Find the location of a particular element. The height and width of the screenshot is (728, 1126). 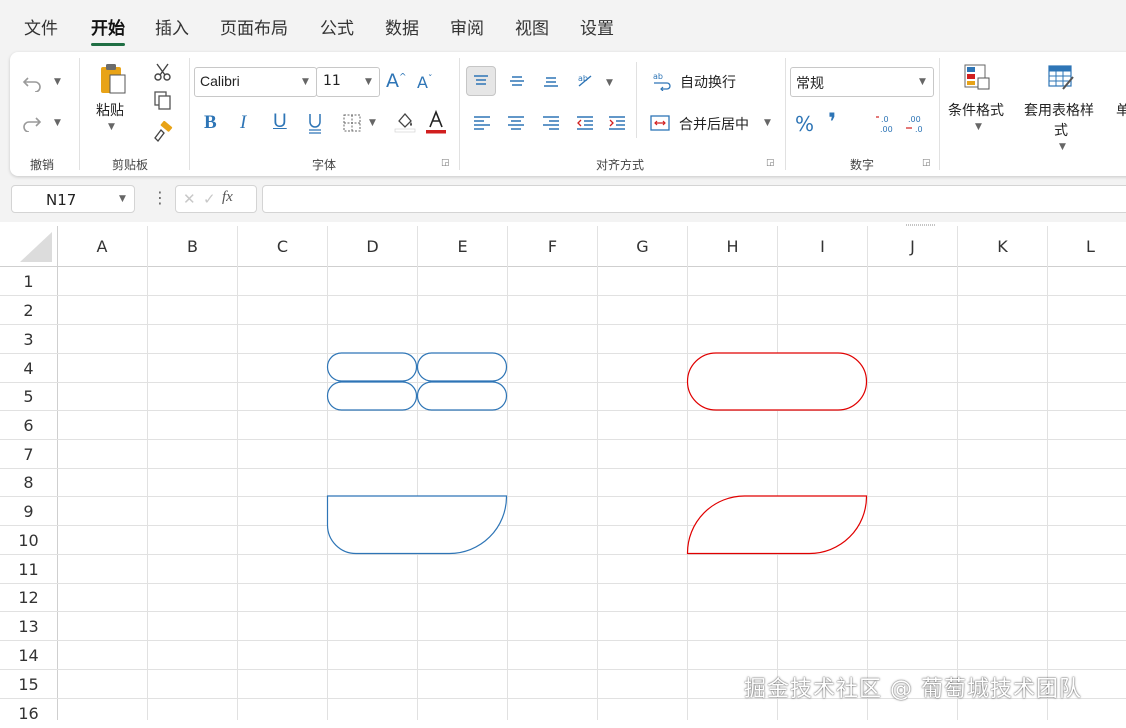

conditional-format-button: 条件格式 is located at coordinates (976, 110).